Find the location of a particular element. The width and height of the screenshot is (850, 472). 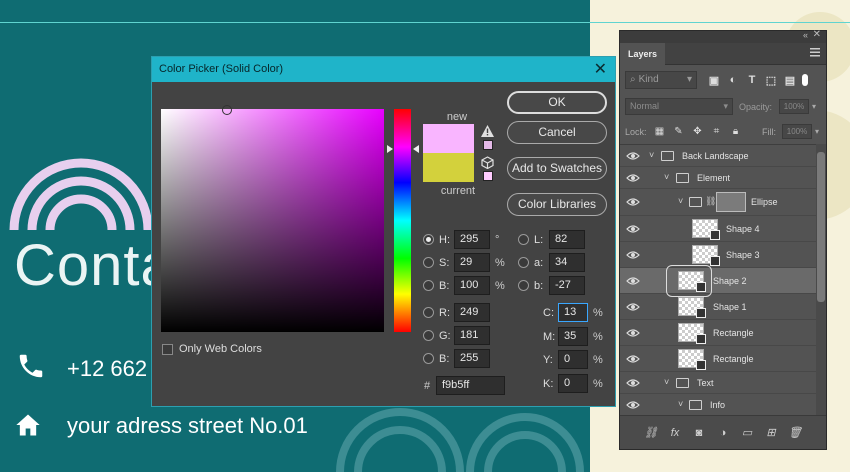

blue-radio is located at coordinates (428, 358).